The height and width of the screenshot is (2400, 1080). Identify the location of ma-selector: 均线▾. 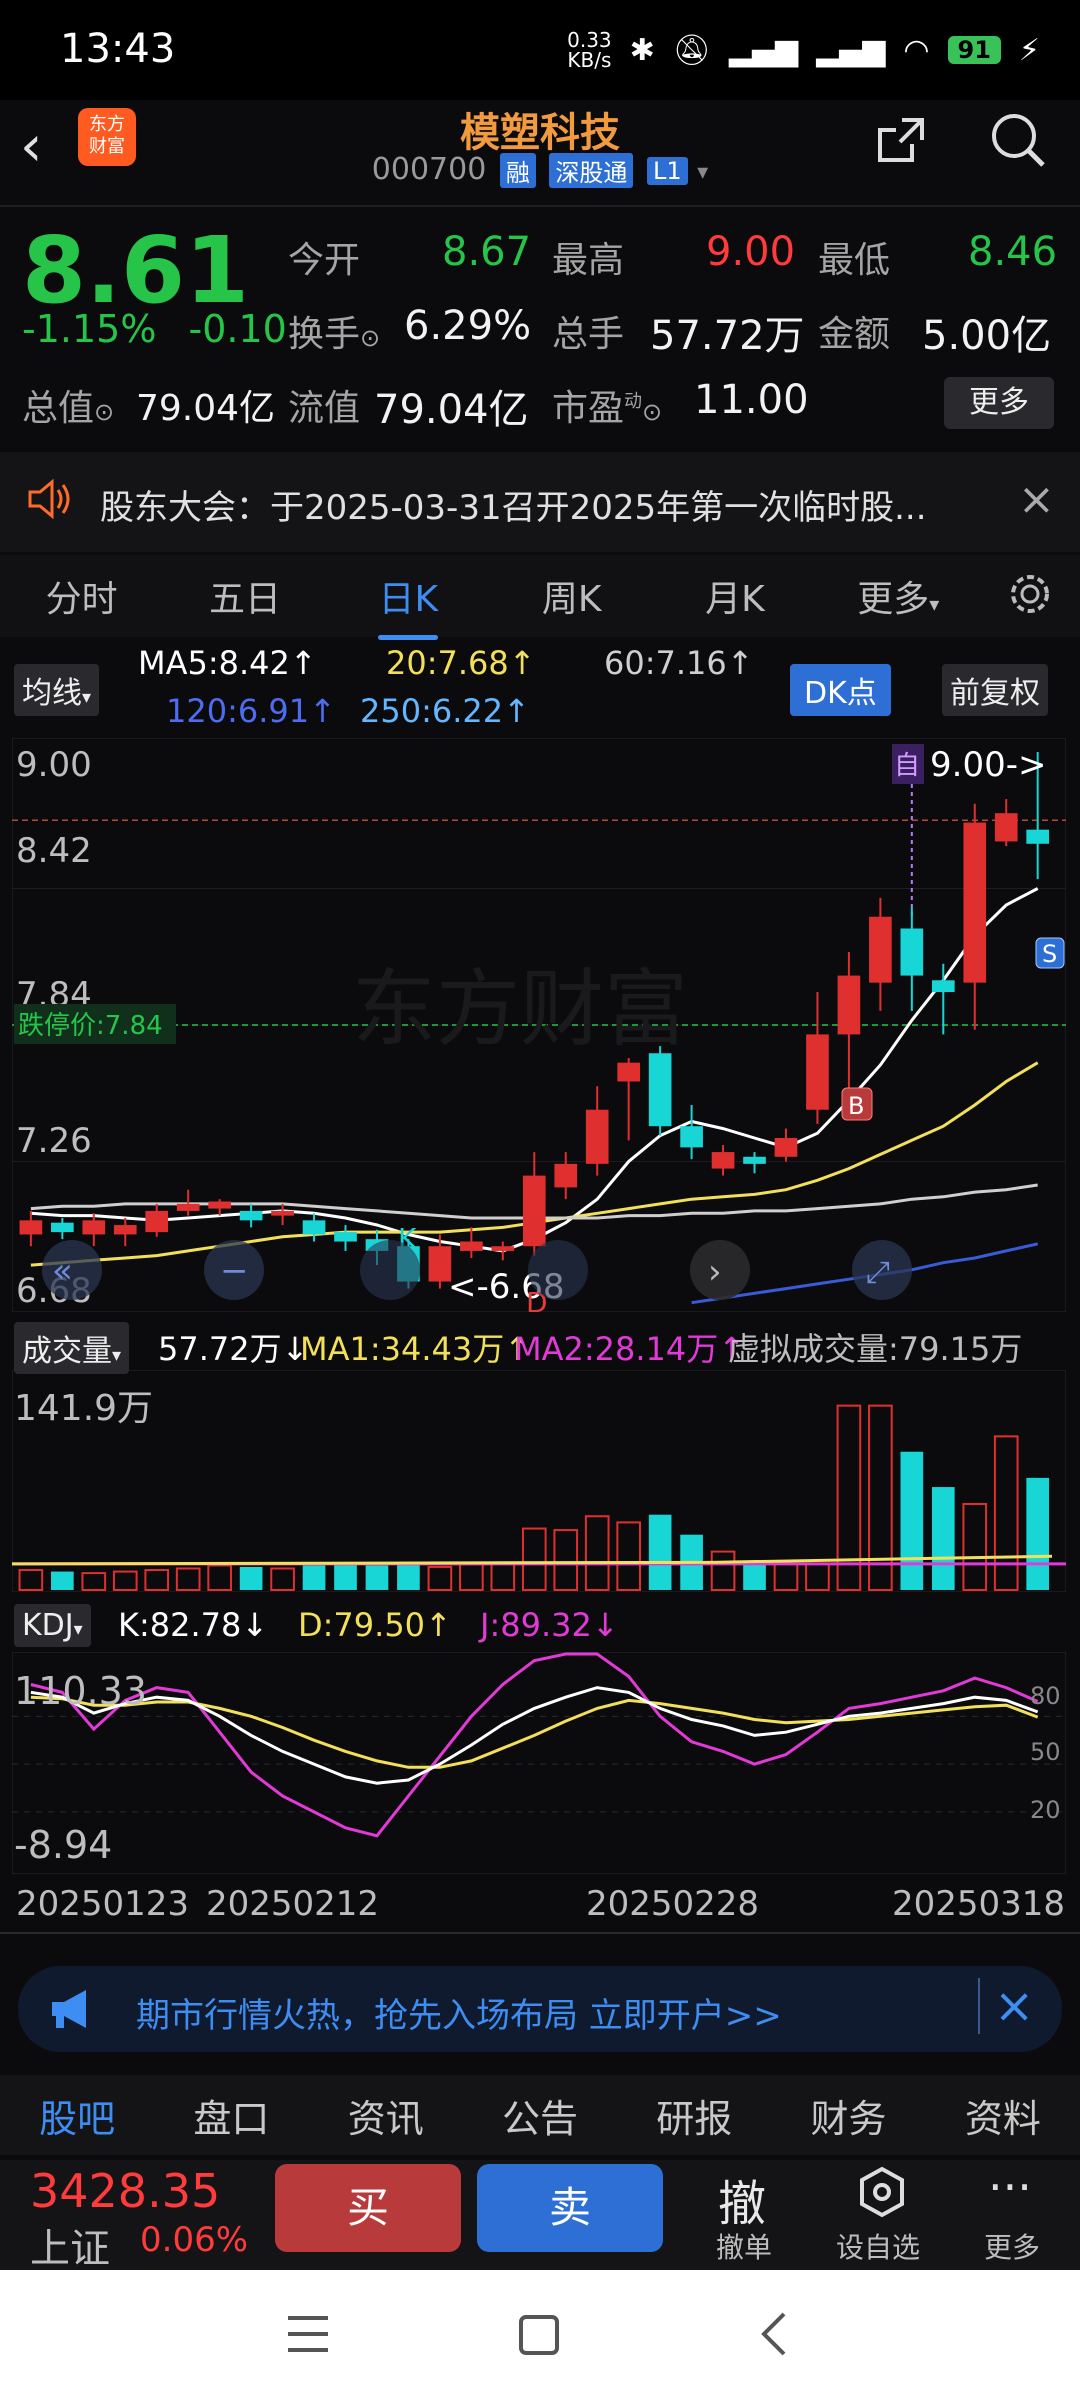
(57, 690).